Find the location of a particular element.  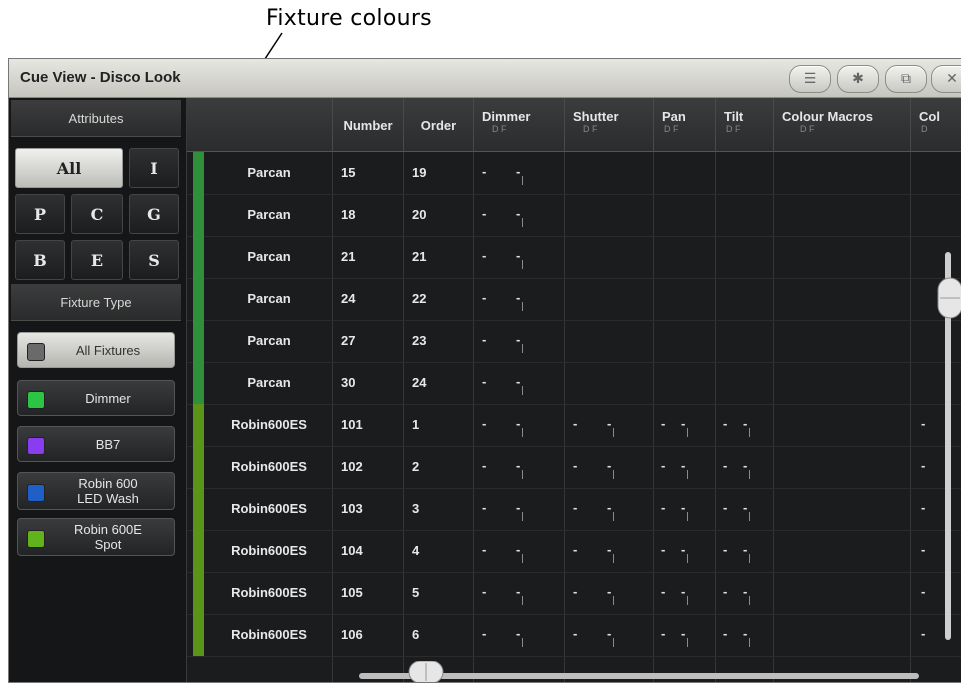

fixture-number-cell: 27 is located at coordinates (348, 340).